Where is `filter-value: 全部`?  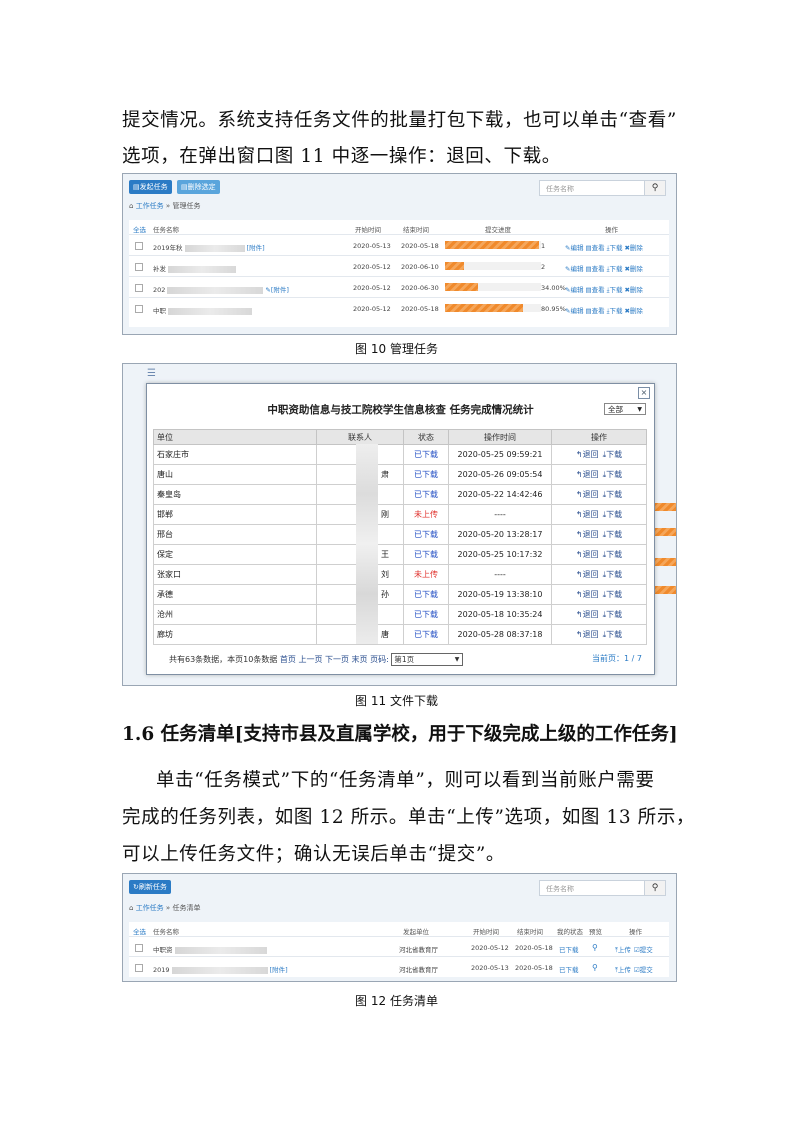
filter-value: 全部 is located at coordinates (615, 409).